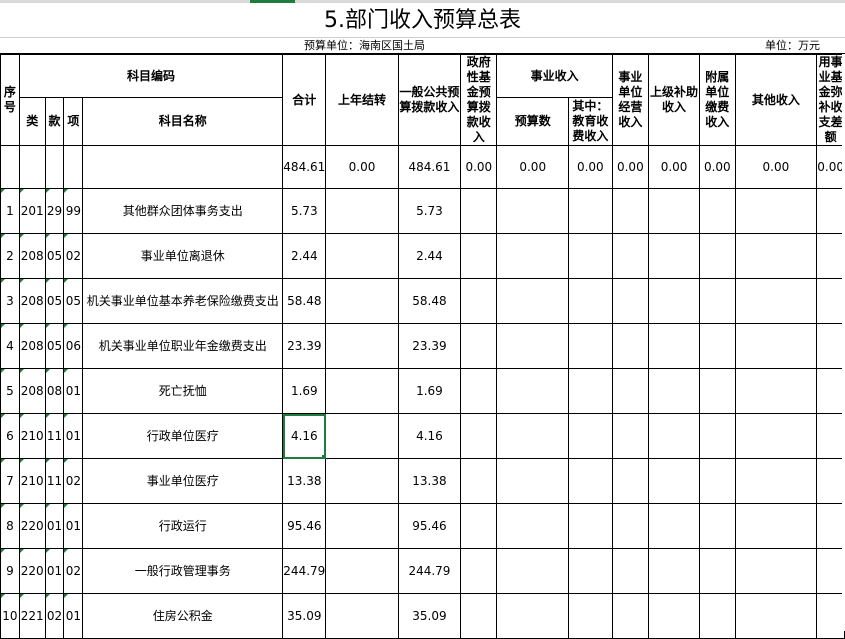  I want to click on budget-unit-label: 预算单位：海南区国土局, so click(364, 46).